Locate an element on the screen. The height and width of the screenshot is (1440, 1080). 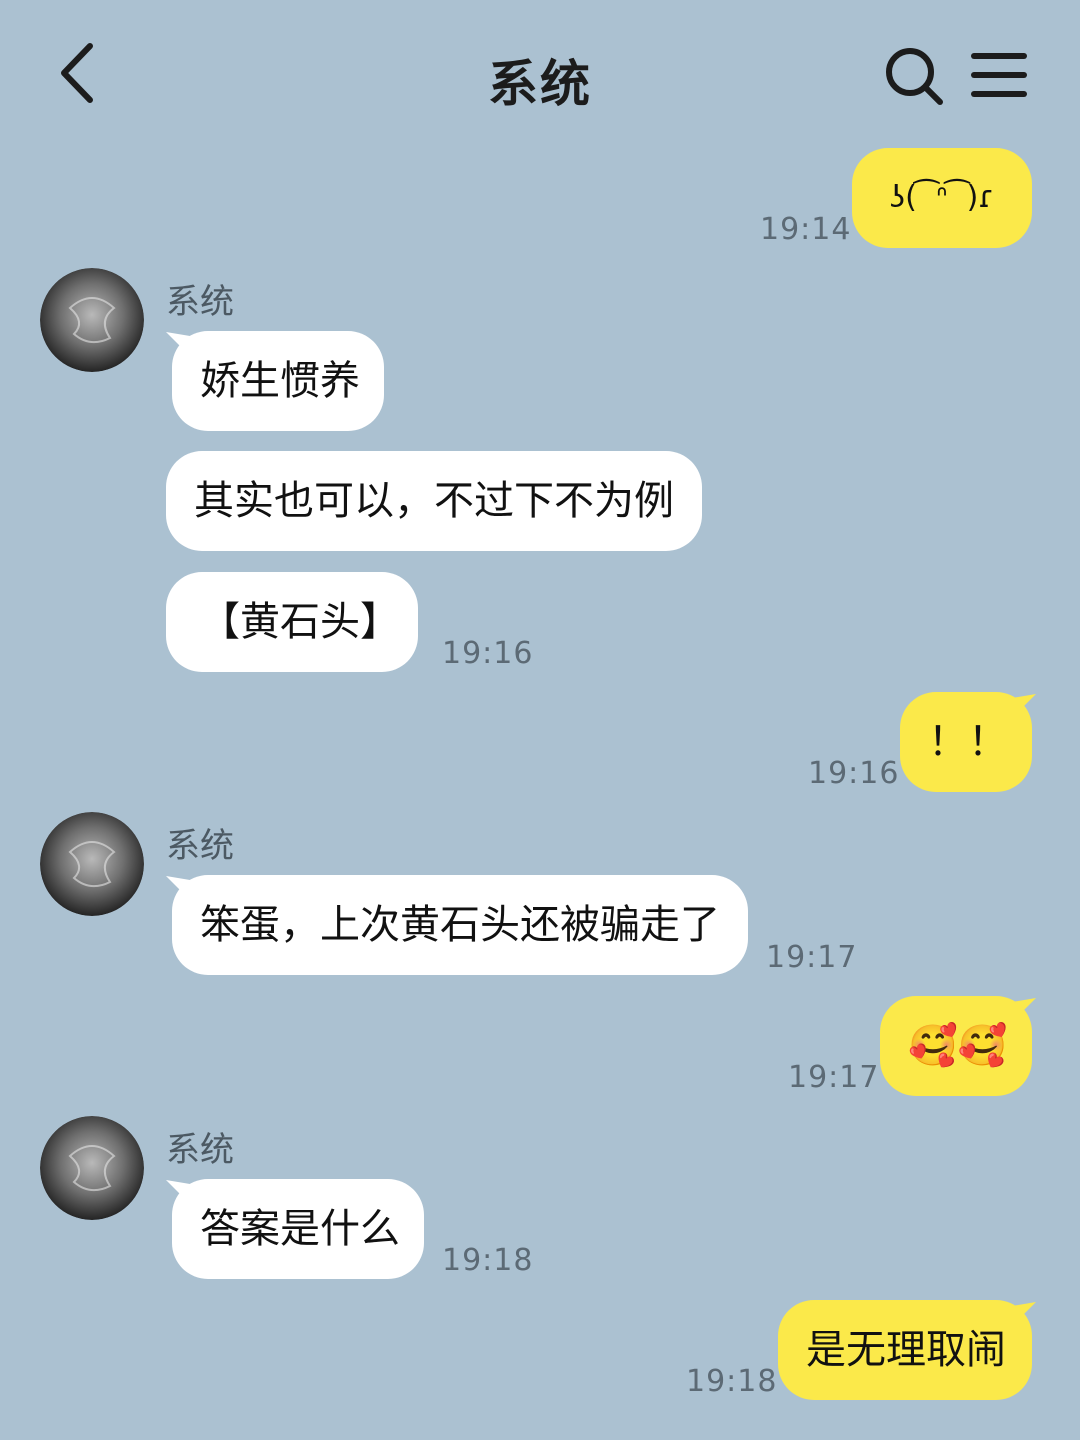
outgoing-message-bubble: 是无理取闹 is located at coordinates (905, 1350).